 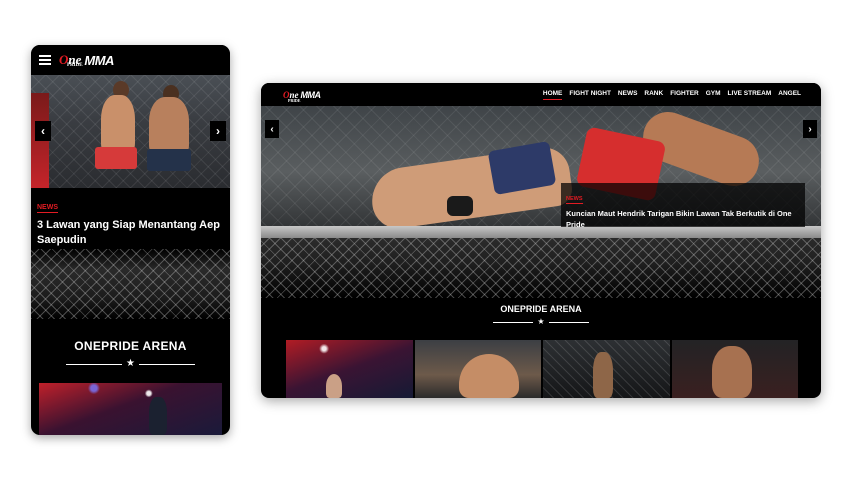 I want to click on nav-rank: RANK, so click(x=653, y=95).